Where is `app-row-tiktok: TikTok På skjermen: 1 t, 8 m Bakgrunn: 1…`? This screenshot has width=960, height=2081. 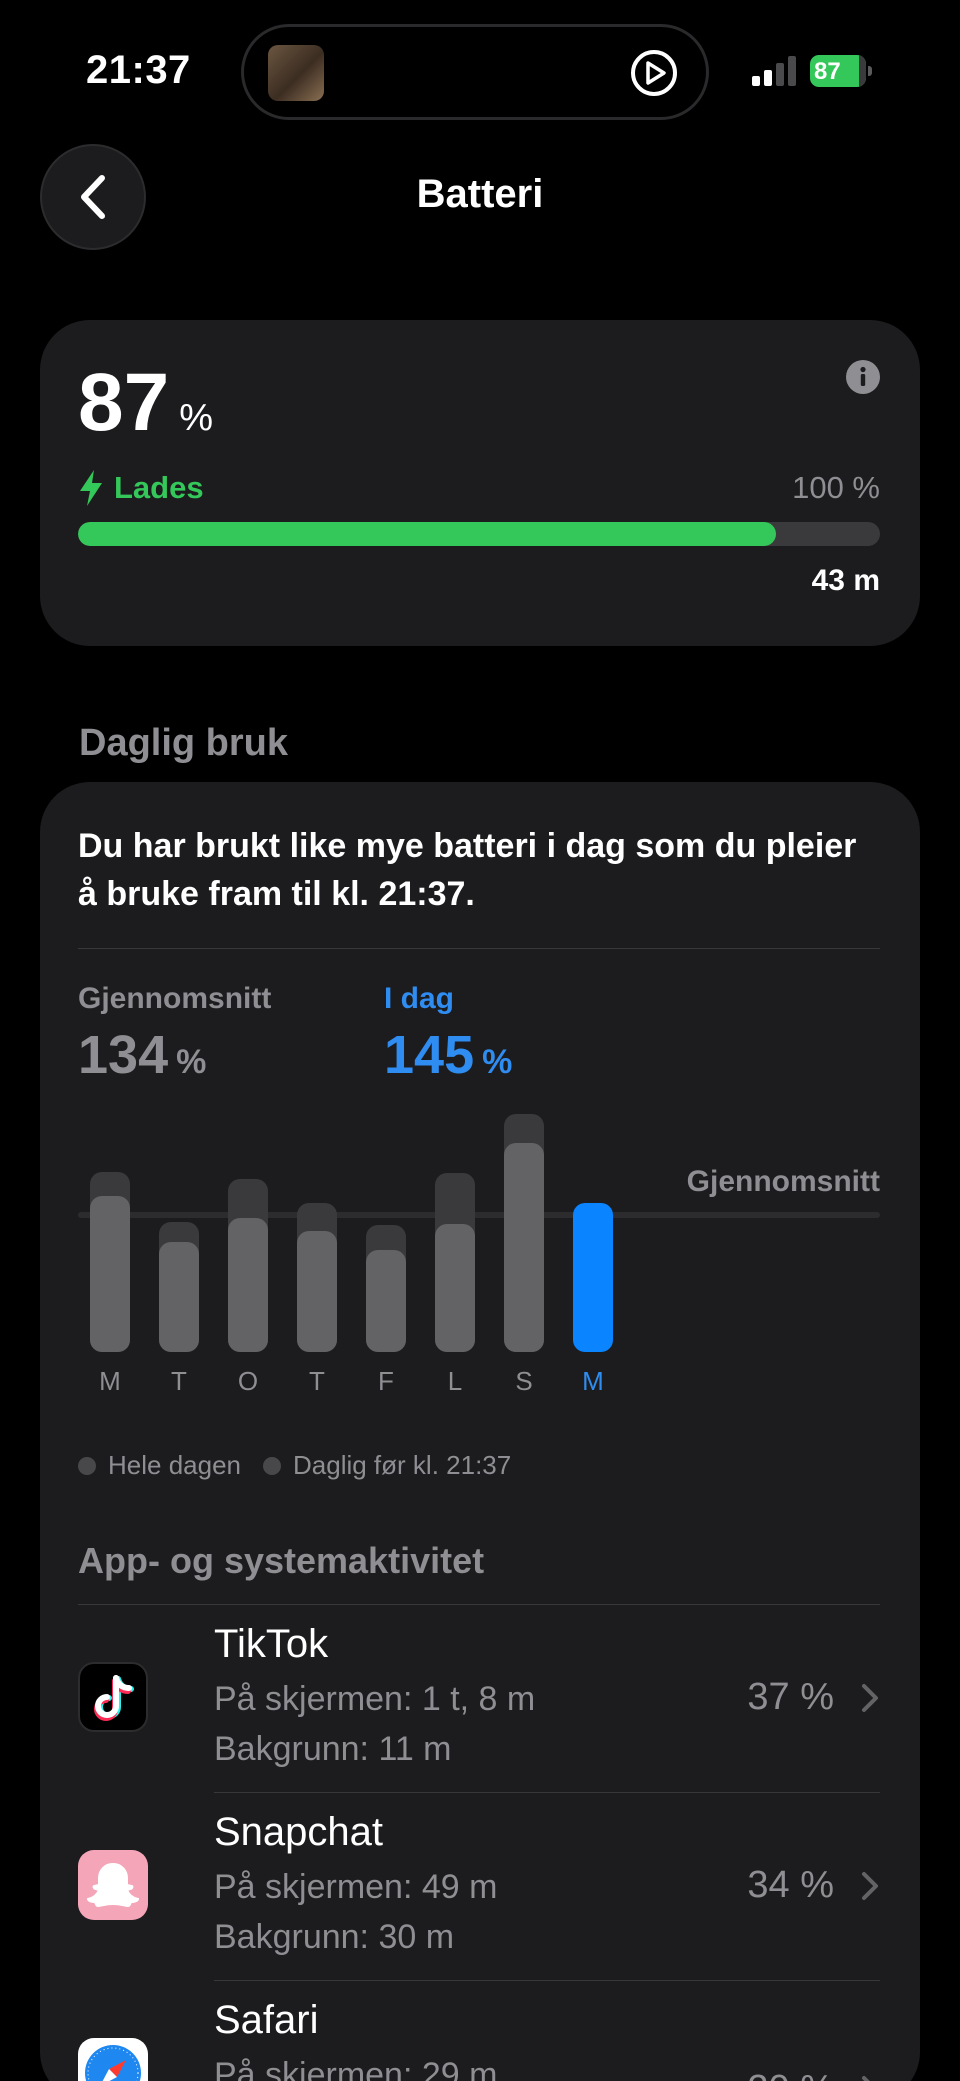
app-row-tiktok: TikTok På skjermen: 1 t, 8 m Bakgrunn: 1… is located at coordinates (479, 1698).